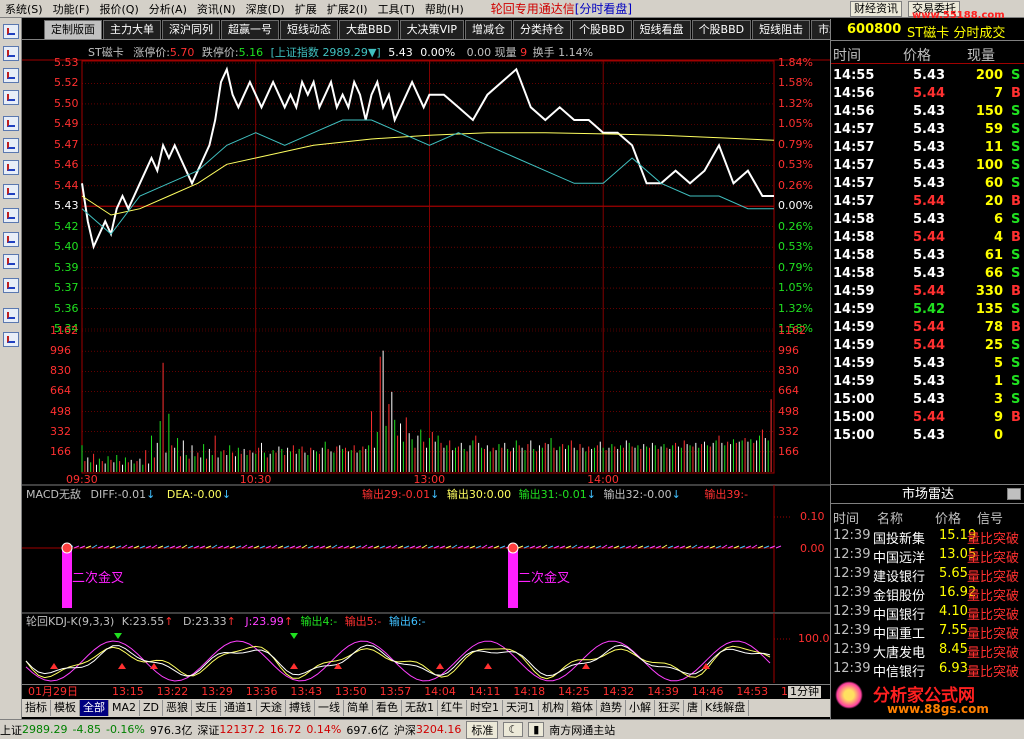 Image resolution: width=1024 pixels, height=739 pixels. What do you see at coordinates (261, 691) in the screenshot?
I see `bottom-time-tick: 13:36` at bounding box center [261, 691].